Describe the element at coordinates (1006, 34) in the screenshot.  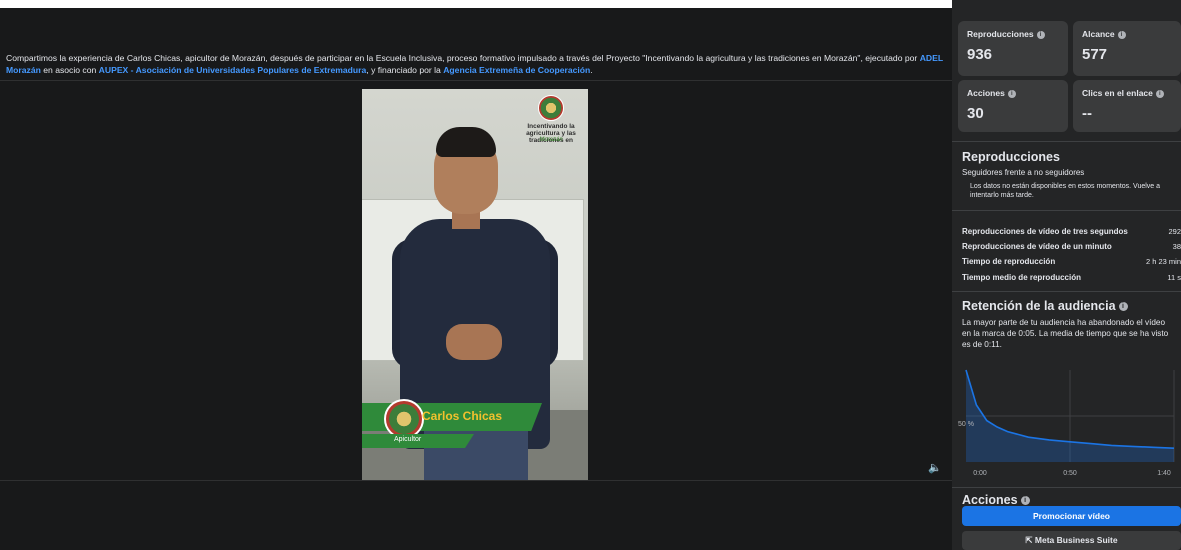
I see `metric-label: Reproducciones i` at that location.